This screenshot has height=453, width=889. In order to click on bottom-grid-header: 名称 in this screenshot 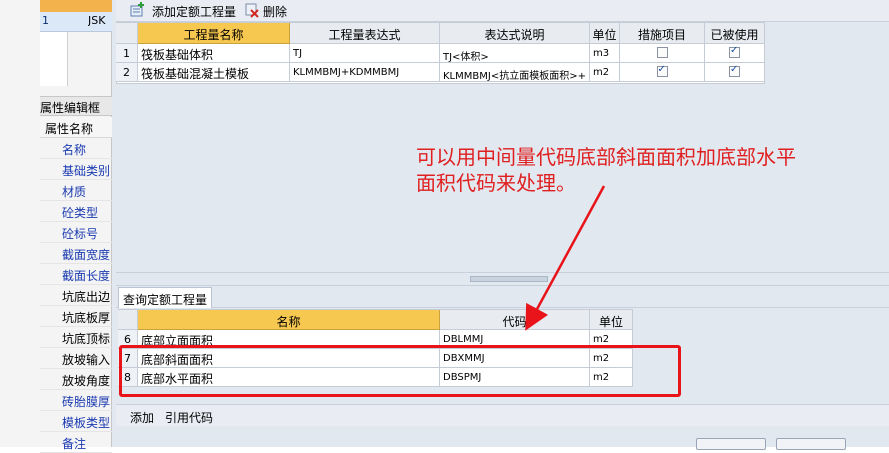, I will do `click(289, 320)`.